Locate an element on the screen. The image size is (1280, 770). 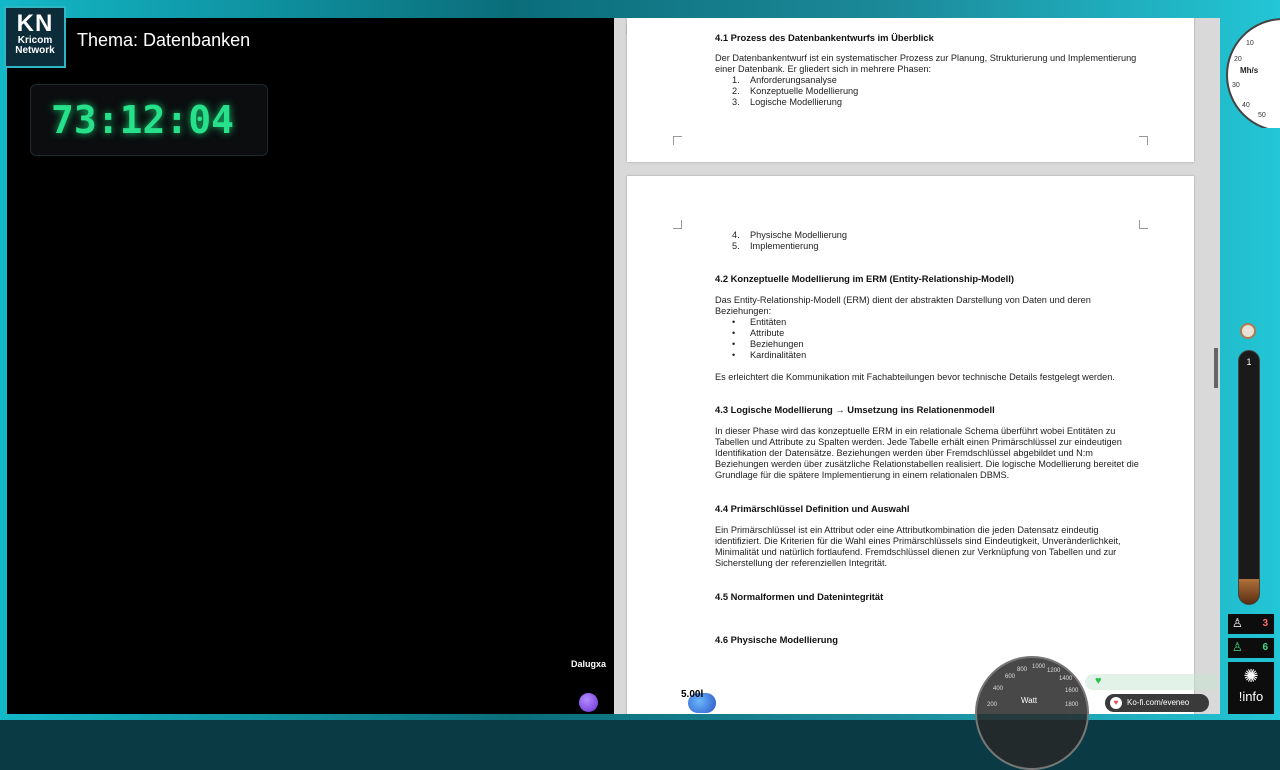
kofi-link: ♥ Ko-fi.com/eveneo is located at coordinates (1157, 703).